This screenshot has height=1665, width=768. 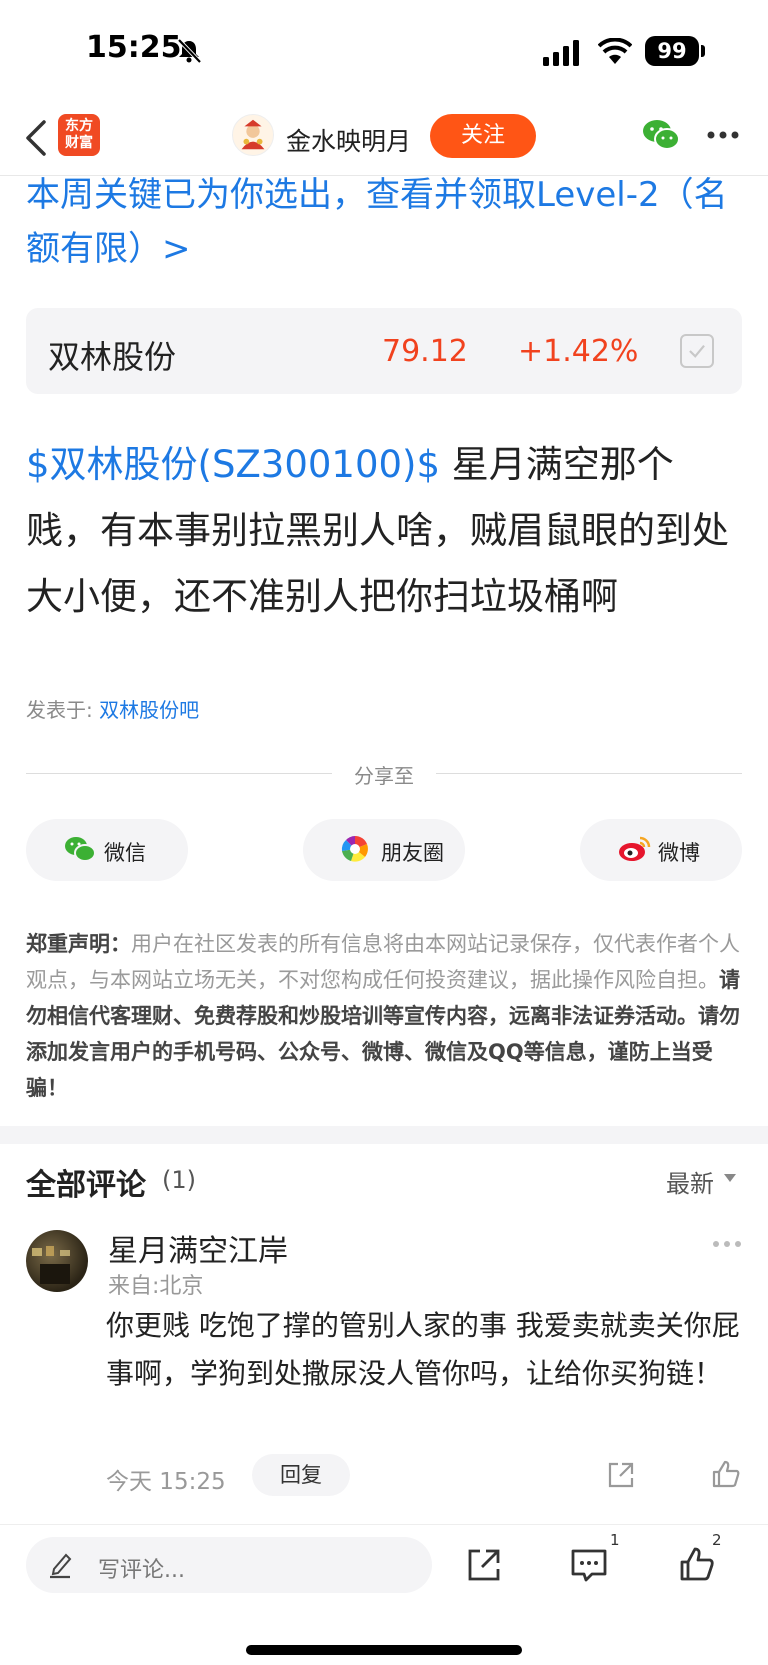 I want to click on comment-like-icon, so click(x=726, y=1474).